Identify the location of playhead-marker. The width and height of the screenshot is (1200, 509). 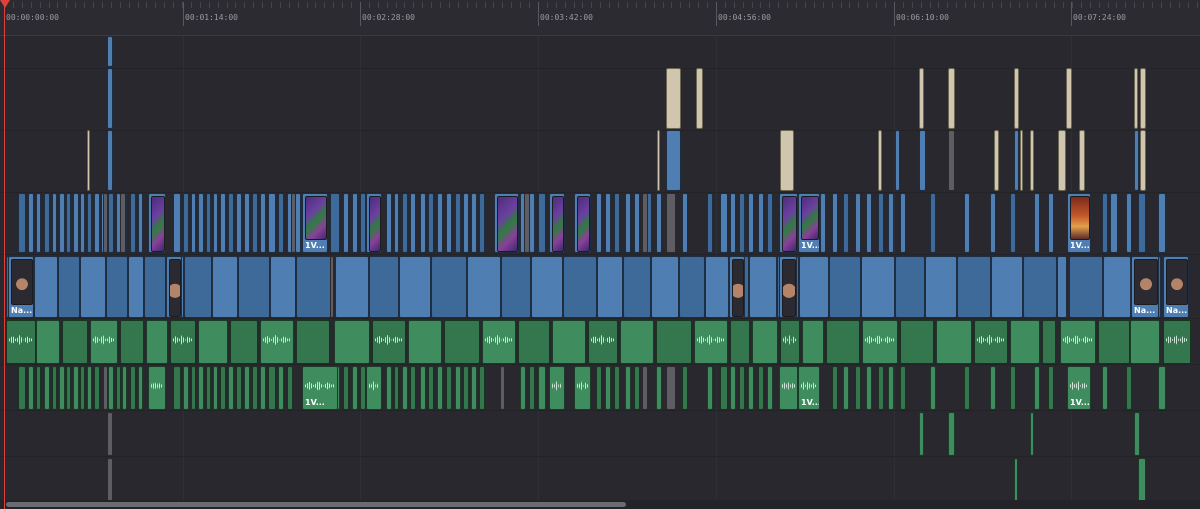
(5, 4).